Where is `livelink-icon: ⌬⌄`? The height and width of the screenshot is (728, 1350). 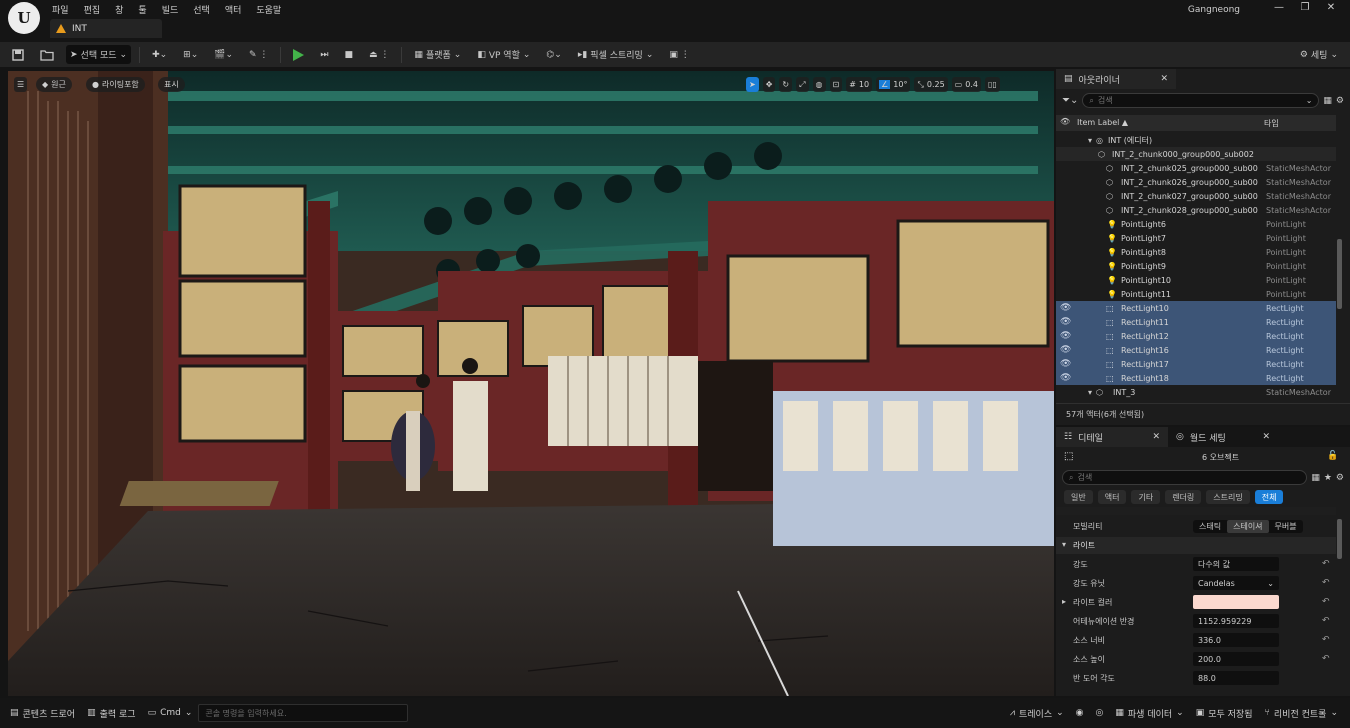 livelink-icon: ⌬⌄ is located at coordinates (553, 54).